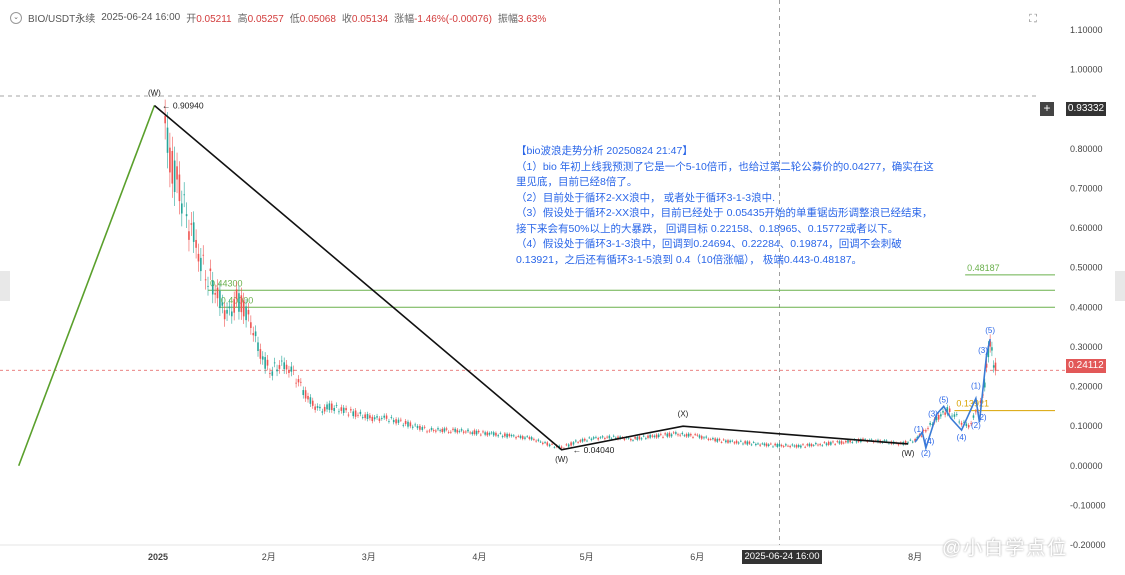 The width and height of the screenshot is (1125, 575). What do you see at coordinates (5, 286) in the screenshot?
I see `left-panel-handle` at bounding box center [5, 286].